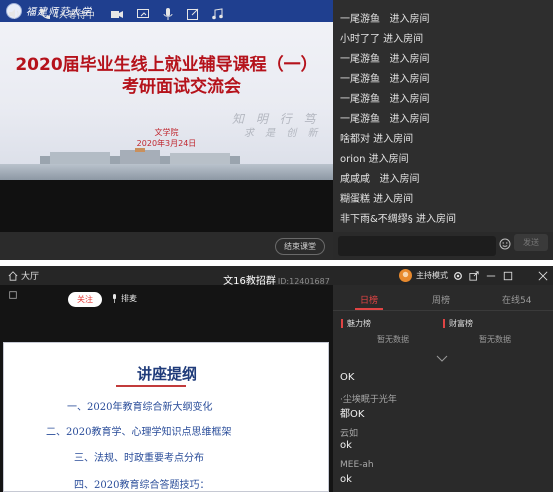 This screenshot has width=553, height=492. What do you see at coordinates (505, 244) in the screenshot?
I see `emoji-icon` at bounding box center [505, 244].